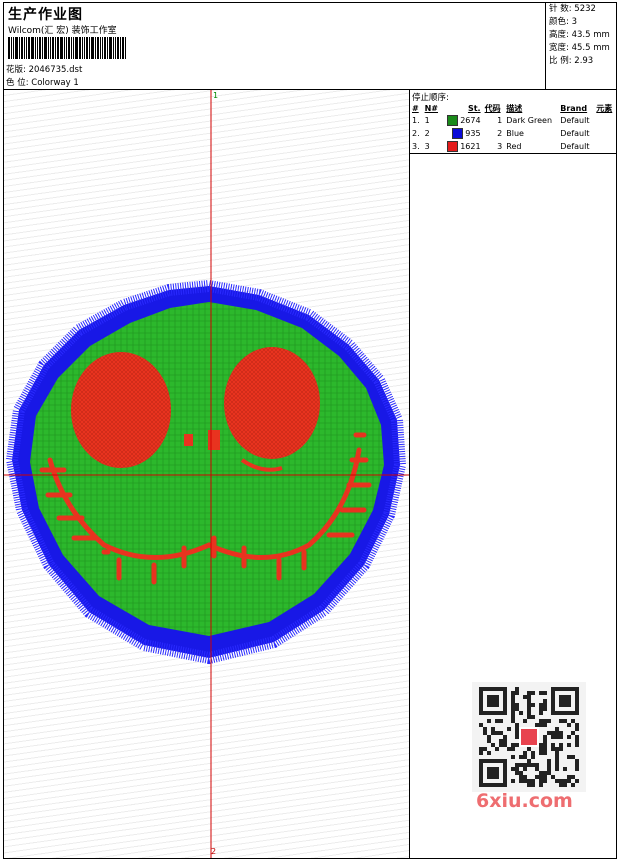  What do you see at coordinates (500, 133) in the screenshot?
I see `thread-code: 2` at bounding box center [500, 133].